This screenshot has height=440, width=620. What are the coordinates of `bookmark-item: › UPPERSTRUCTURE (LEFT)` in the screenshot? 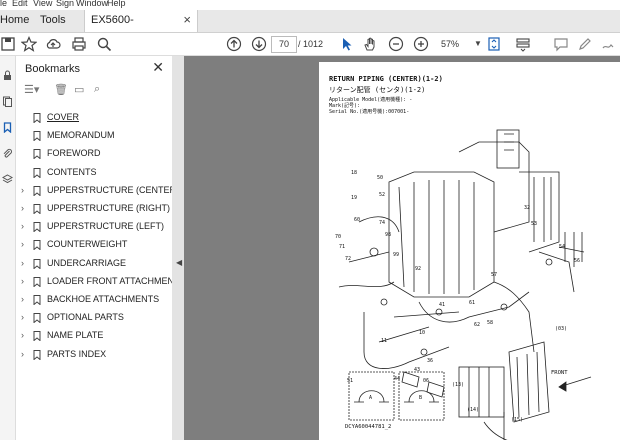 It's located at (94, 226).